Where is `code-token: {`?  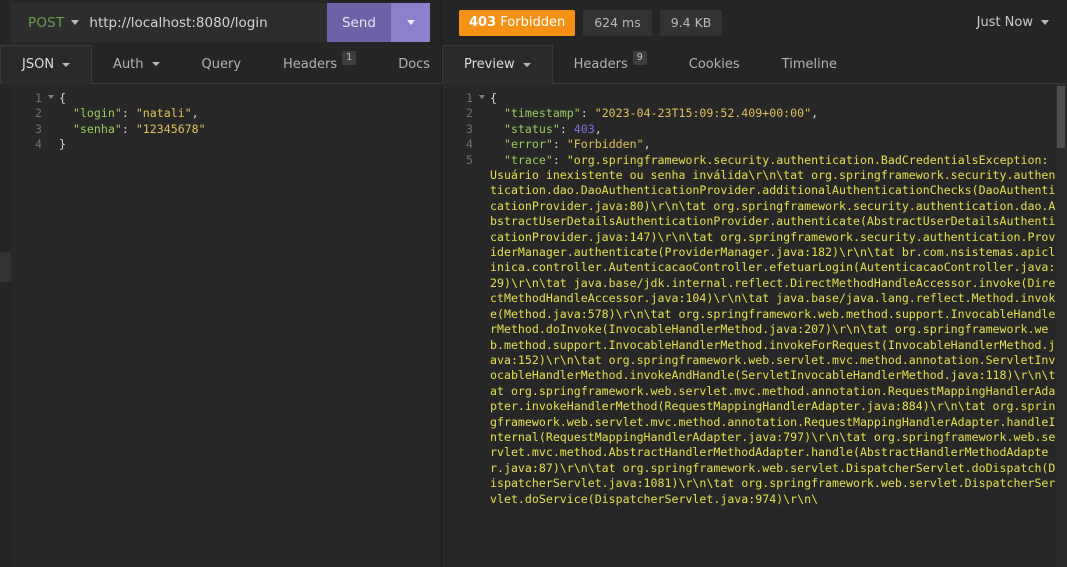 code-token: { is located at coordinates (62, 98).